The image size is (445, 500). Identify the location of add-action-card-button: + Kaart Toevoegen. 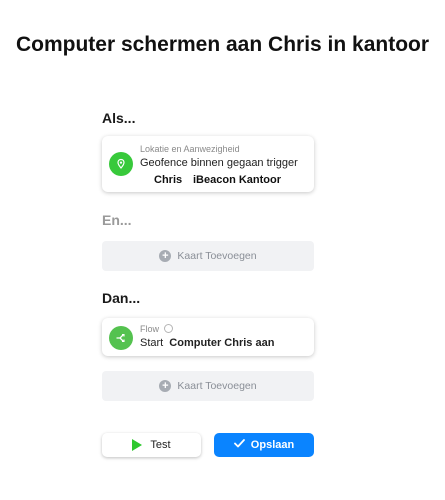
(208, 386).